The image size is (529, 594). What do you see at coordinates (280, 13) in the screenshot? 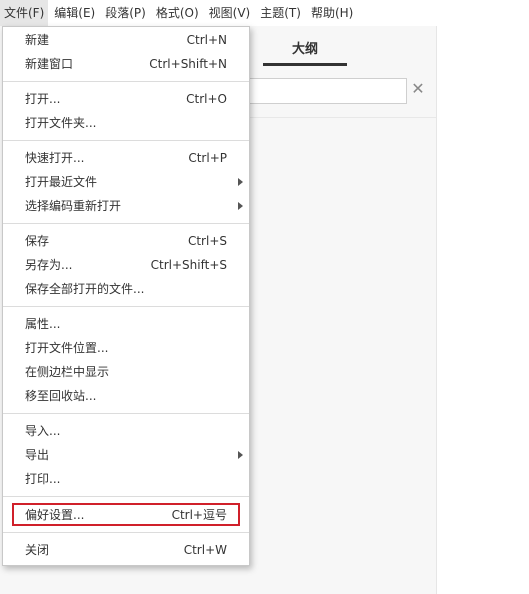
I see `menu-theme: 主题(T)` at bounding box center [280, 13].